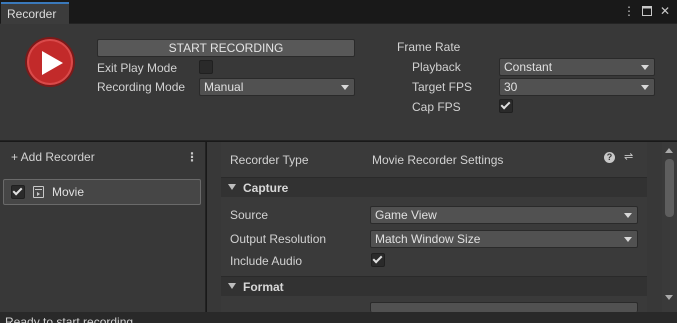 The width and height of the screenshot is (677, 323). Describe the element at coordinates (436, 107) in the screenshot. I see `cap-fps-label: Cap FPS` at that location.